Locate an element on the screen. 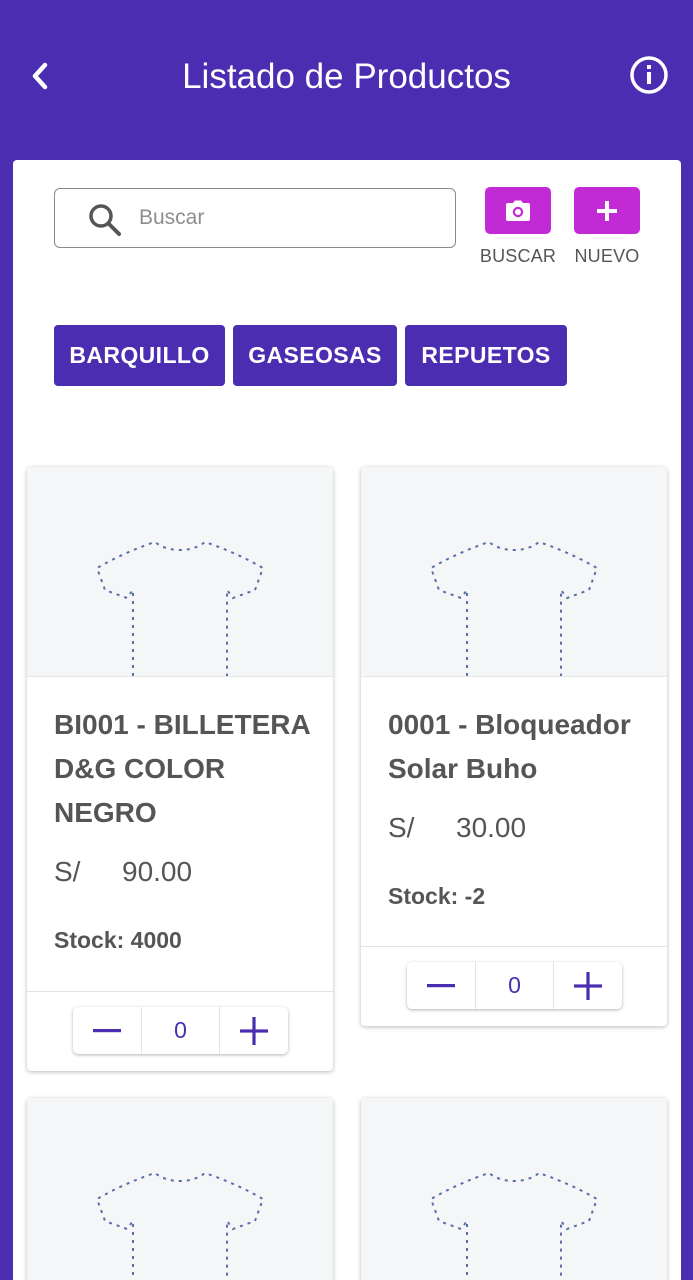 The width and height of the screenshot is (693, 1280). price-value: 90.00 is located at coordinates (157, 871).